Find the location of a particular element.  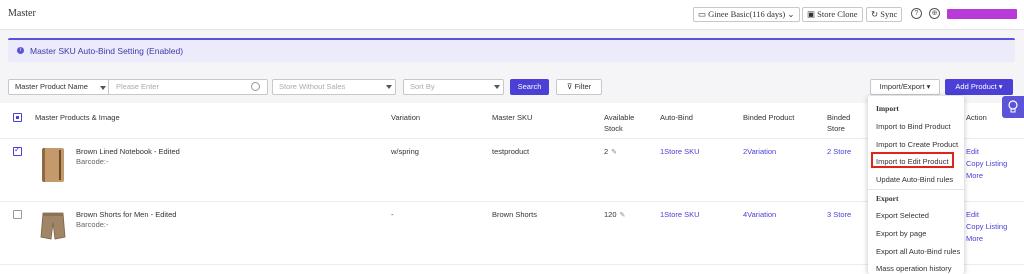

header-sku: Master SKU is located at coordinates (512, 117).